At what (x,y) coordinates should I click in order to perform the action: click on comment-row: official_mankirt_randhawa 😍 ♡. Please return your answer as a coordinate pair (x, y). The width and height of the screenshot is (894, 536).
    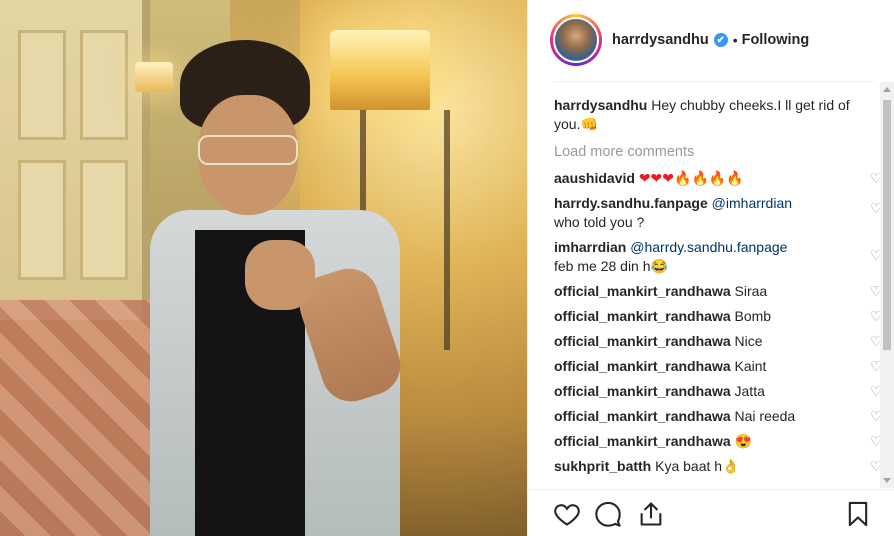
    Looking at the image, I should click on (719, 441).